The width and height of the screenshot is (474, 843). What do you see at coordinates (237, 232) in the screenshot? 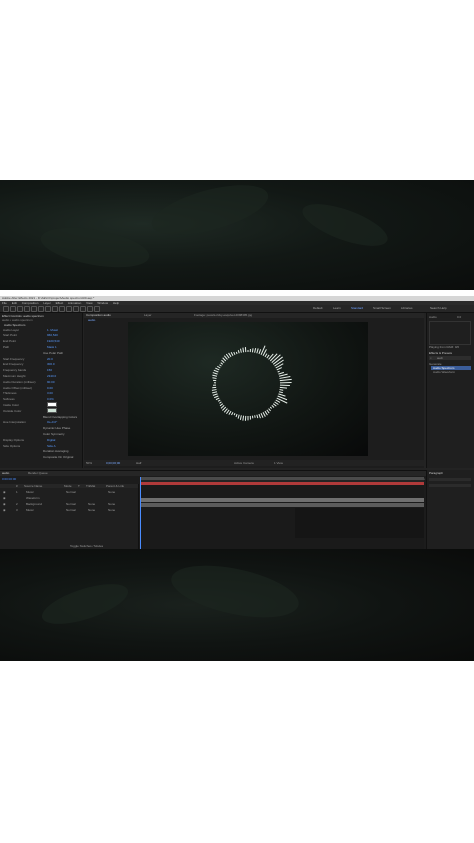
I see `background-photo-top` at bounding box center [237, 232].